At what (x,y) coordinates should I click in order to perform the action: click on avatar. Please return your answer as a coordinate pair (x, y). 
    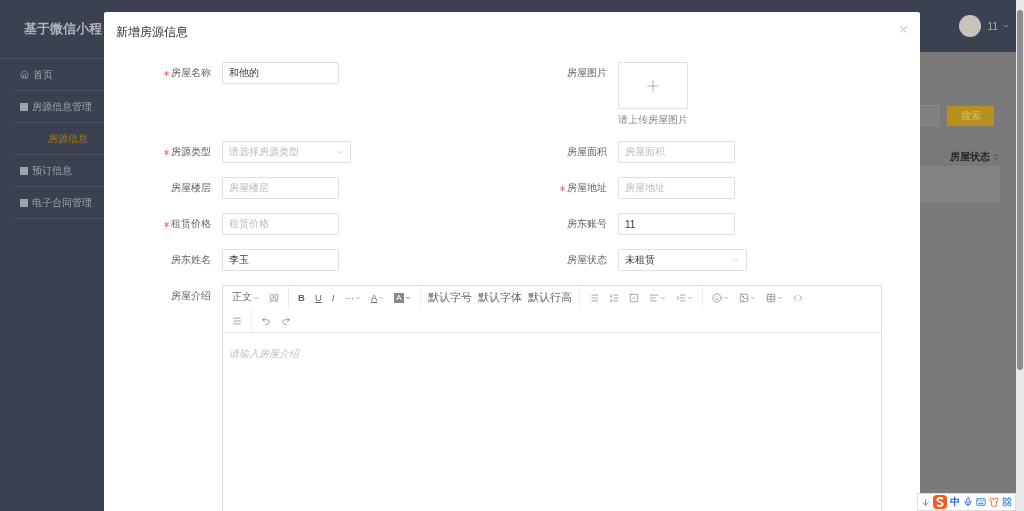
    Looking at the image, I should click on (969, 26).